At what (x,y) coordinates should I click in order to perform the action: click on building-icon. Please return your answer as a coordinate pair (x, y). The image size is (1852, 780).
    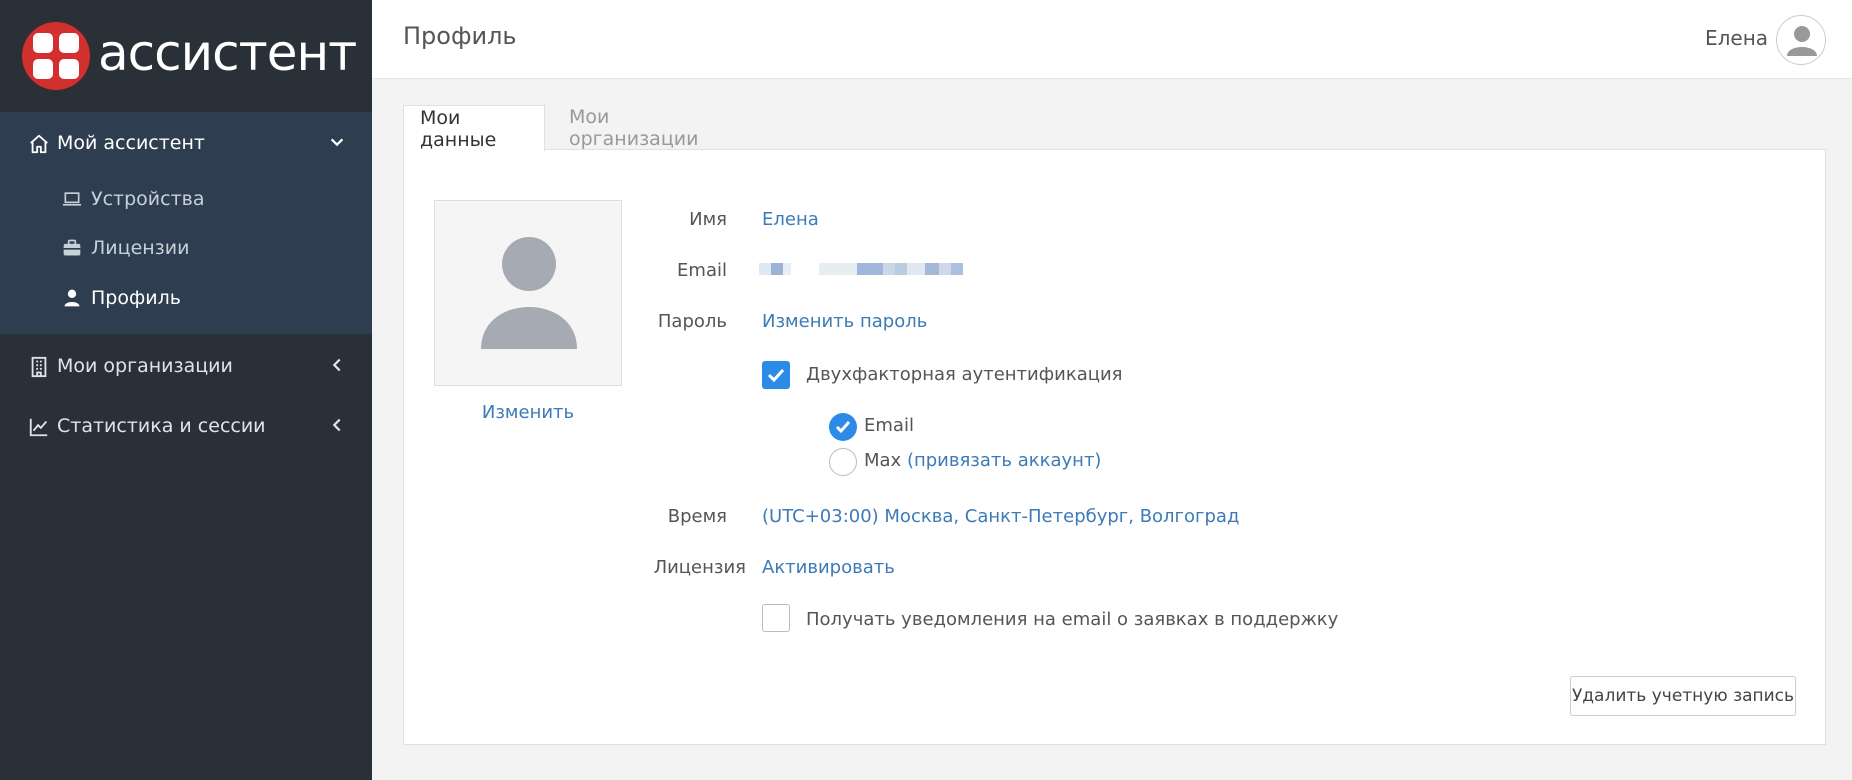
    Looking at the image, I should click on (39, 367).